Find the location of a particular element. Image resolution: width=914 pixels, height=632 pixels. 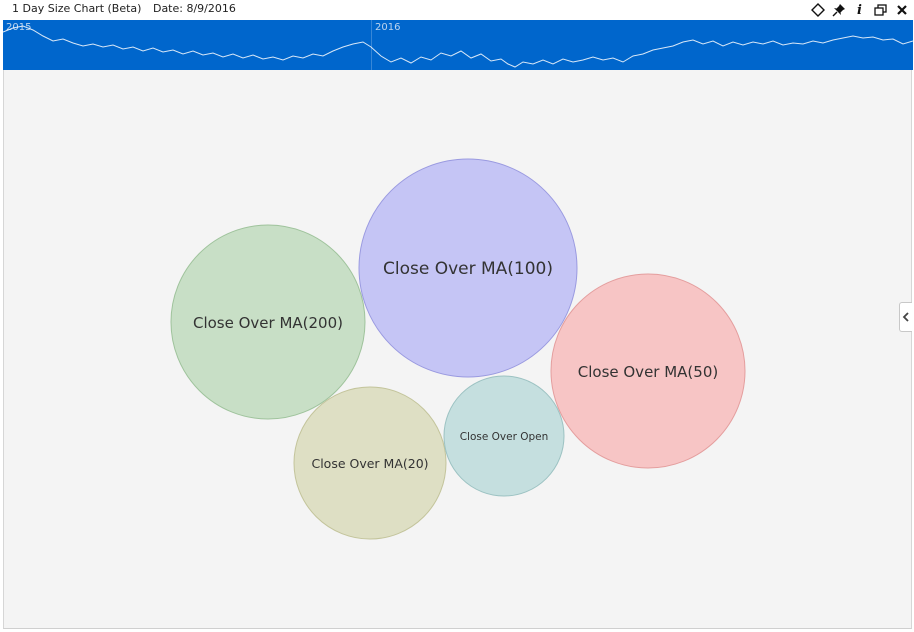

popout-icon is located at coordinates (880, 10).